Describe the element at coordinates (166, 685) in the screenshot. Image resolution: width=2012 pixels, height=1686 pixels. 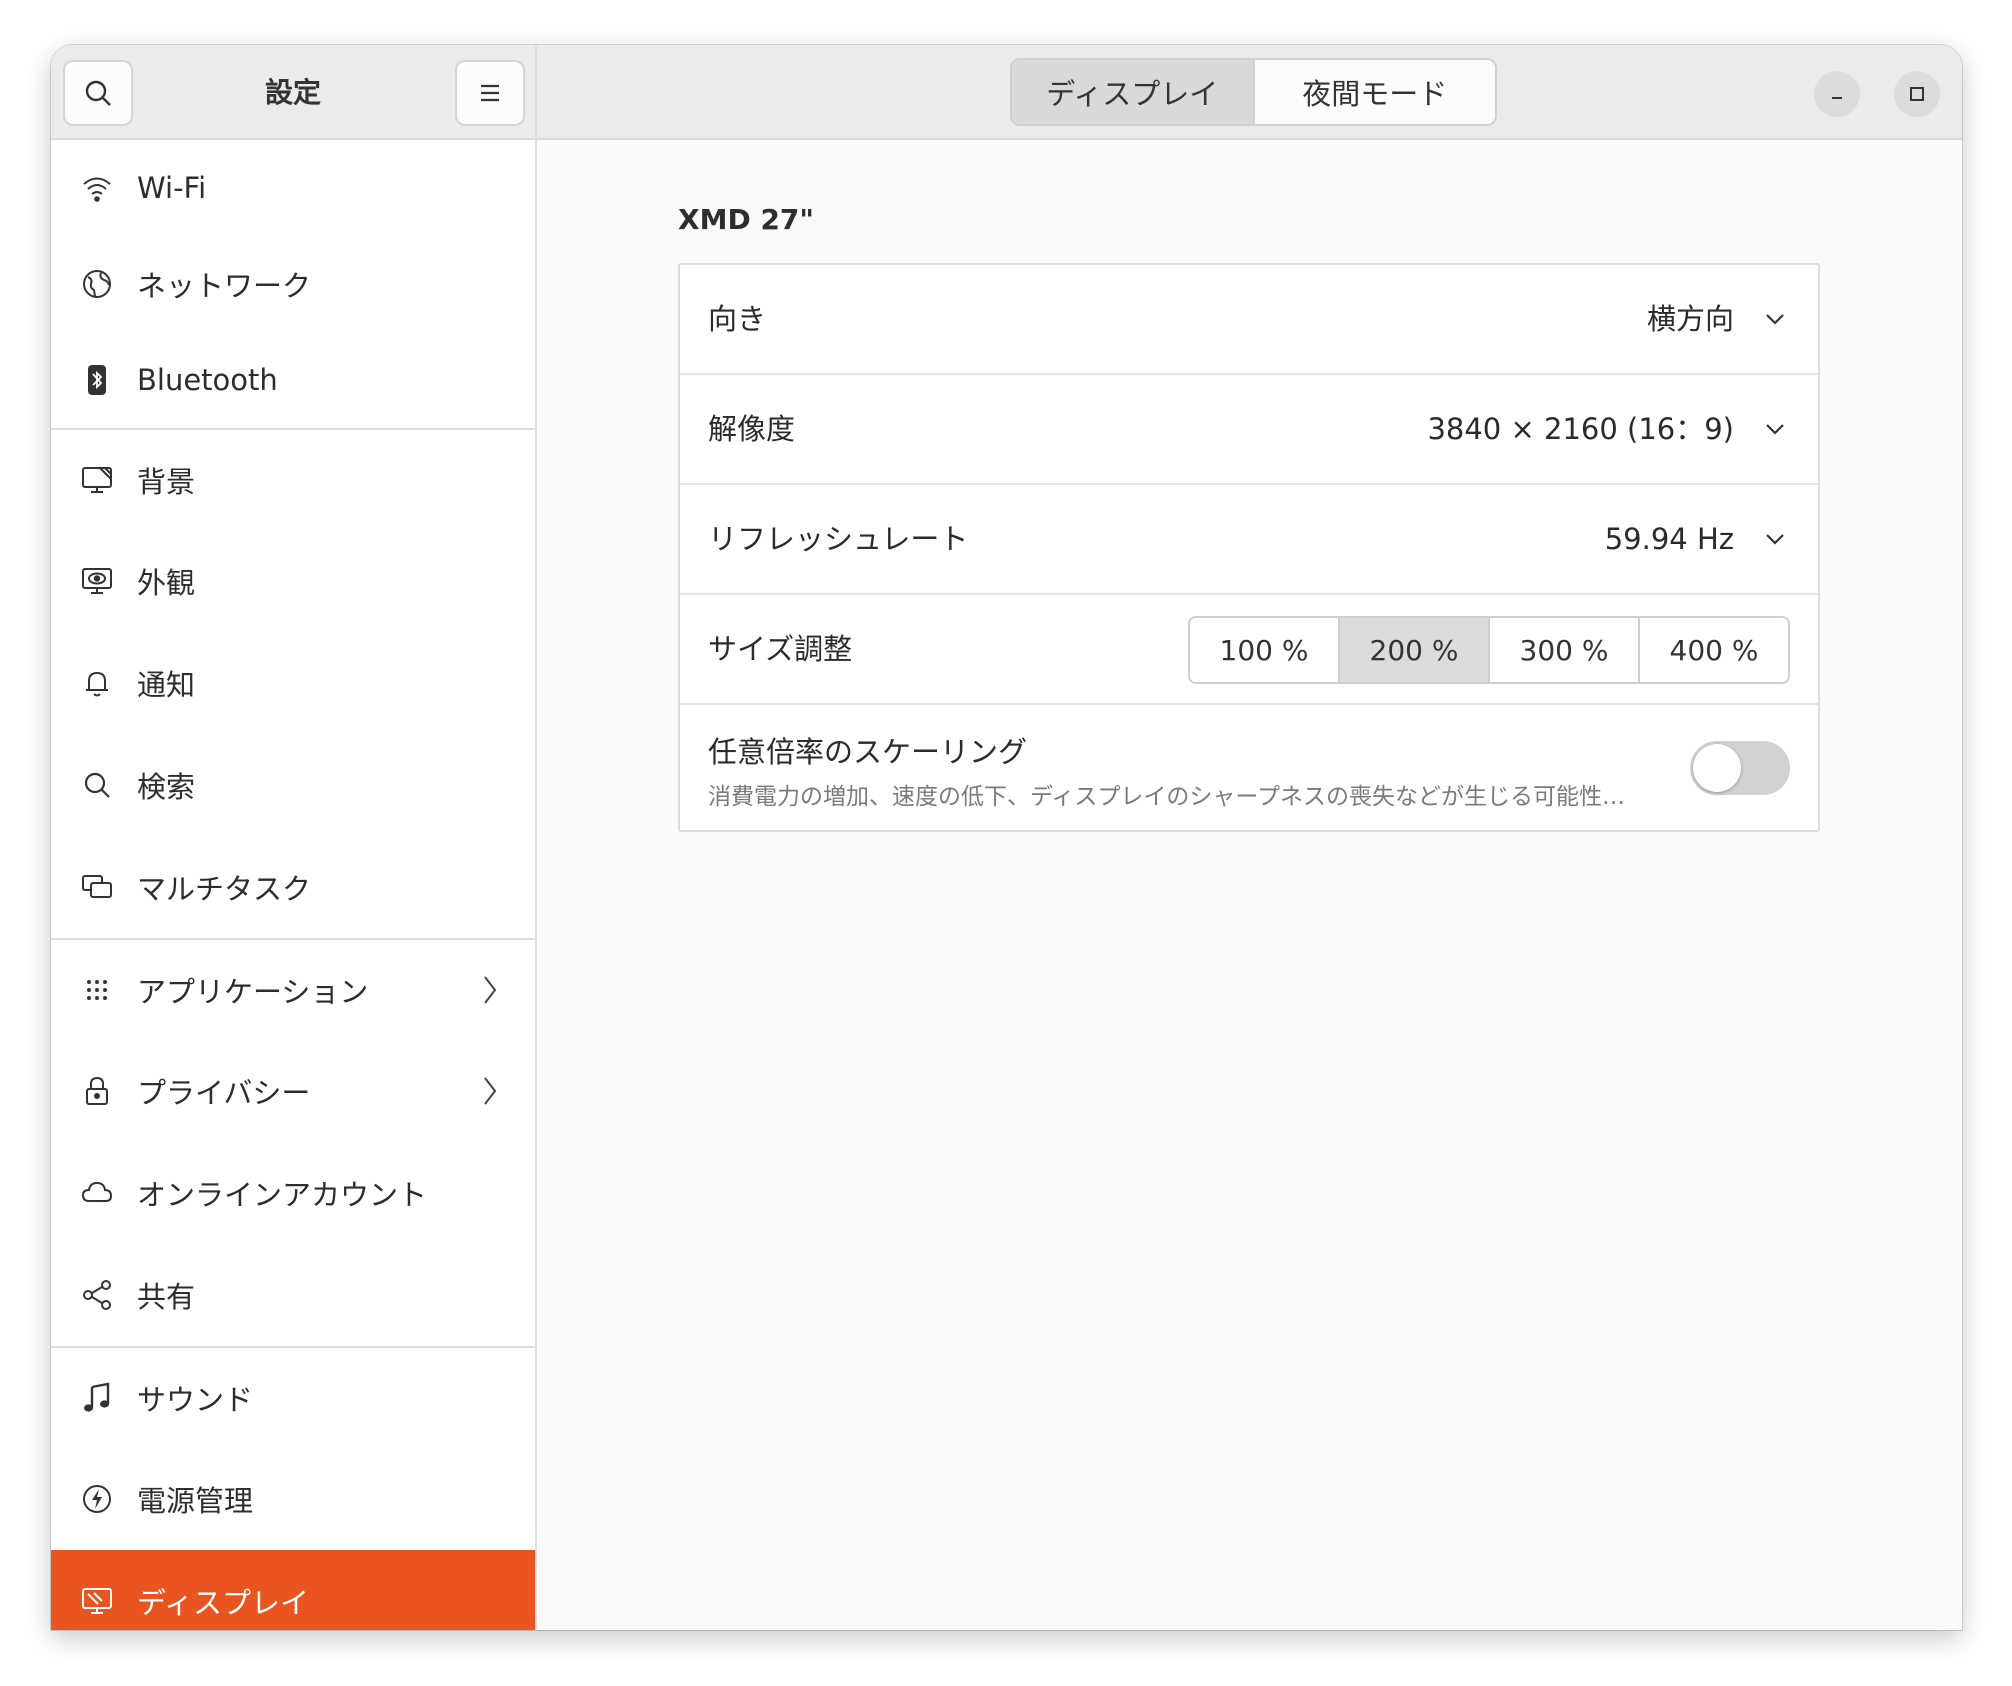
I see `sidebar-item-label: 通知` at that location.